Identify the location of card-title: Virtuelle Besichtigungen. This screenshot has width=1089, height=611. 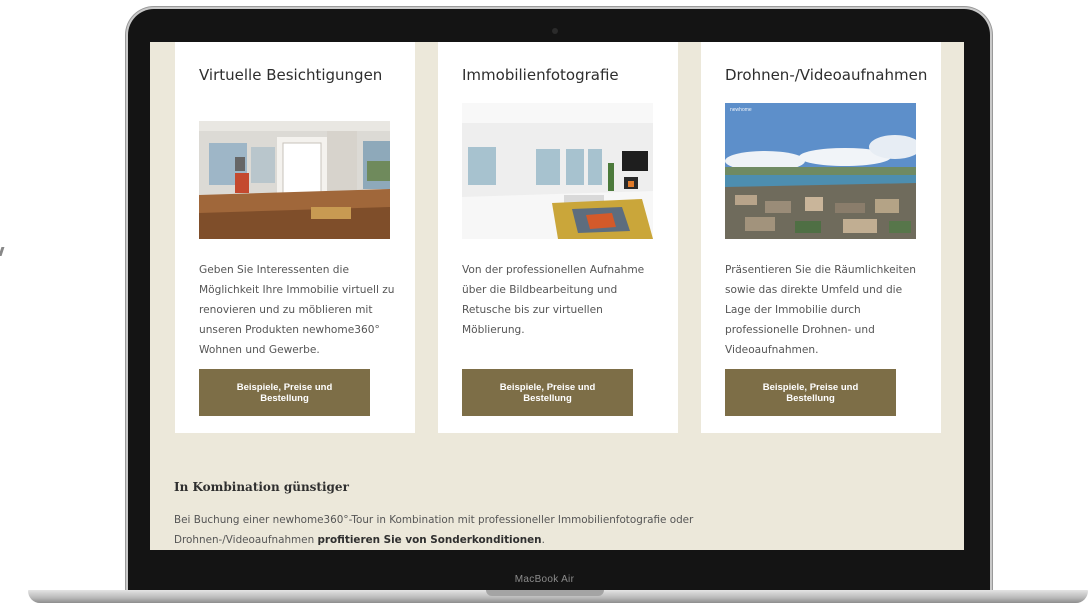
(291, 75).